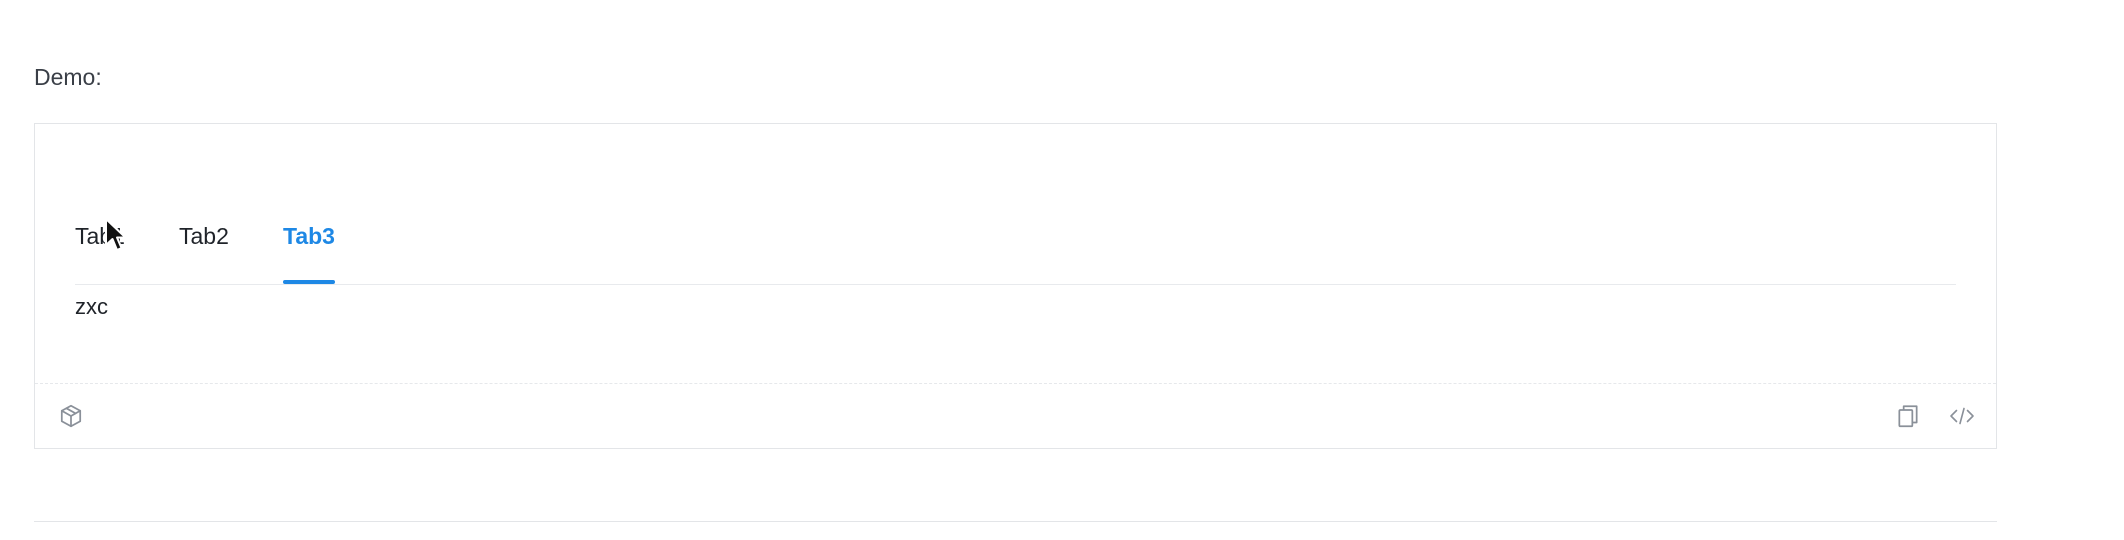 The width and height of the screenshot is (2124, 540). I want to click on tab-content: zxc, so click(91, 306).